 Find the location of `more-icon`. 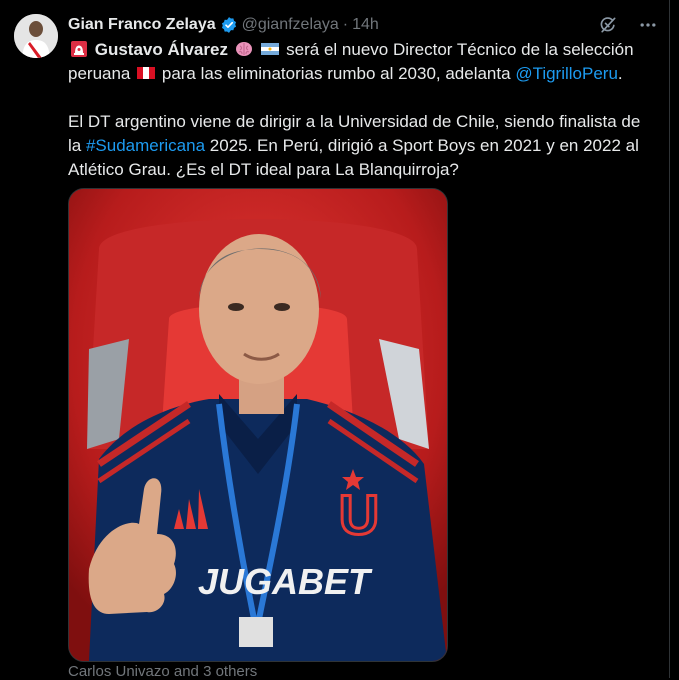

more-icon is located at coordinates (648, 25).